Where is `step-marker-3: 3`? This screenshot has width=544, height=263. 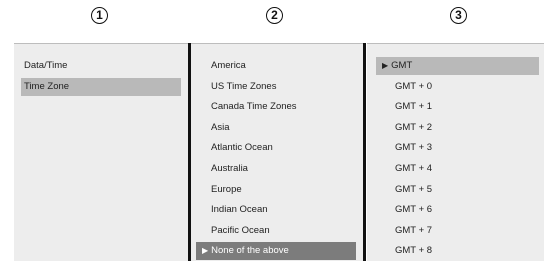
step-marker-3: 3 is located at coordinates (458, 15).